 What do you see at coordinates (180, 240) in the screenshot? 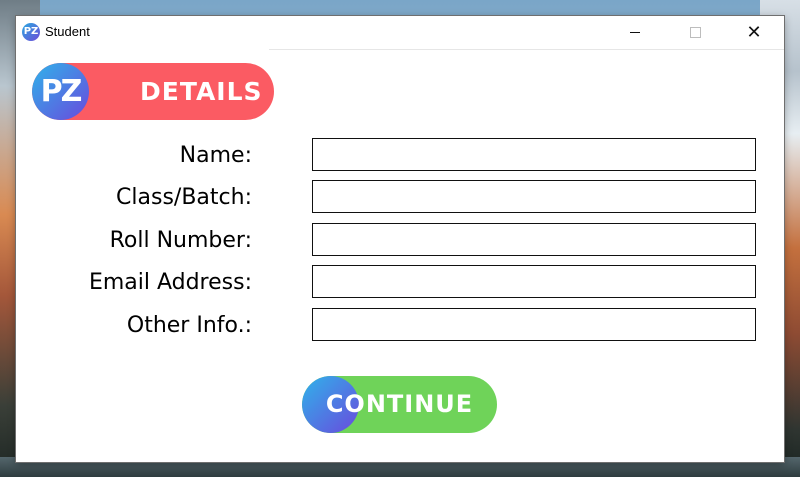
I see `roll-number-label: Roll Number:` at bounding box center [180, 240].